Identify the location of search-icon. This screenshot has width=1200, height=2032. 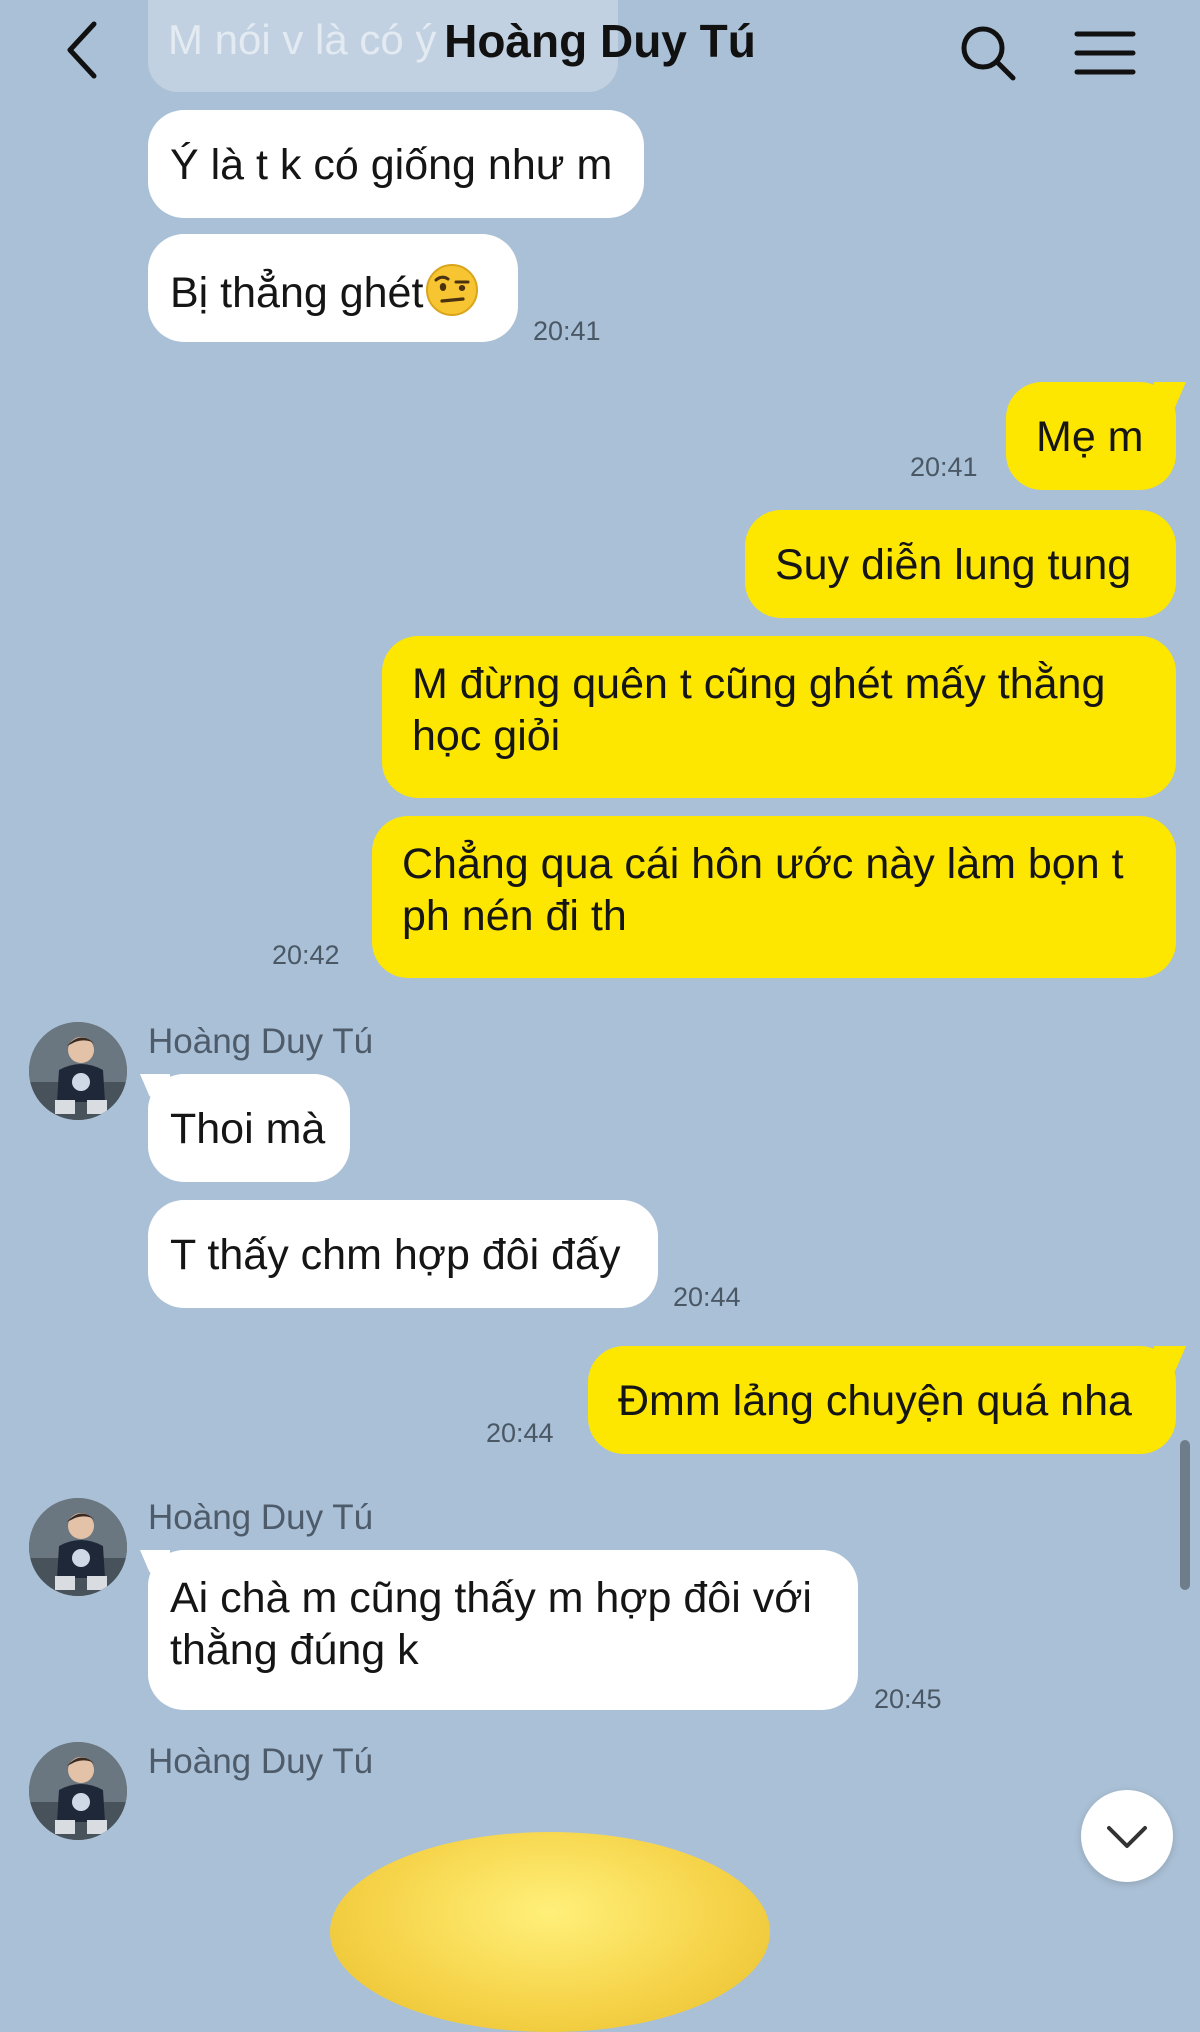
(988, 53).